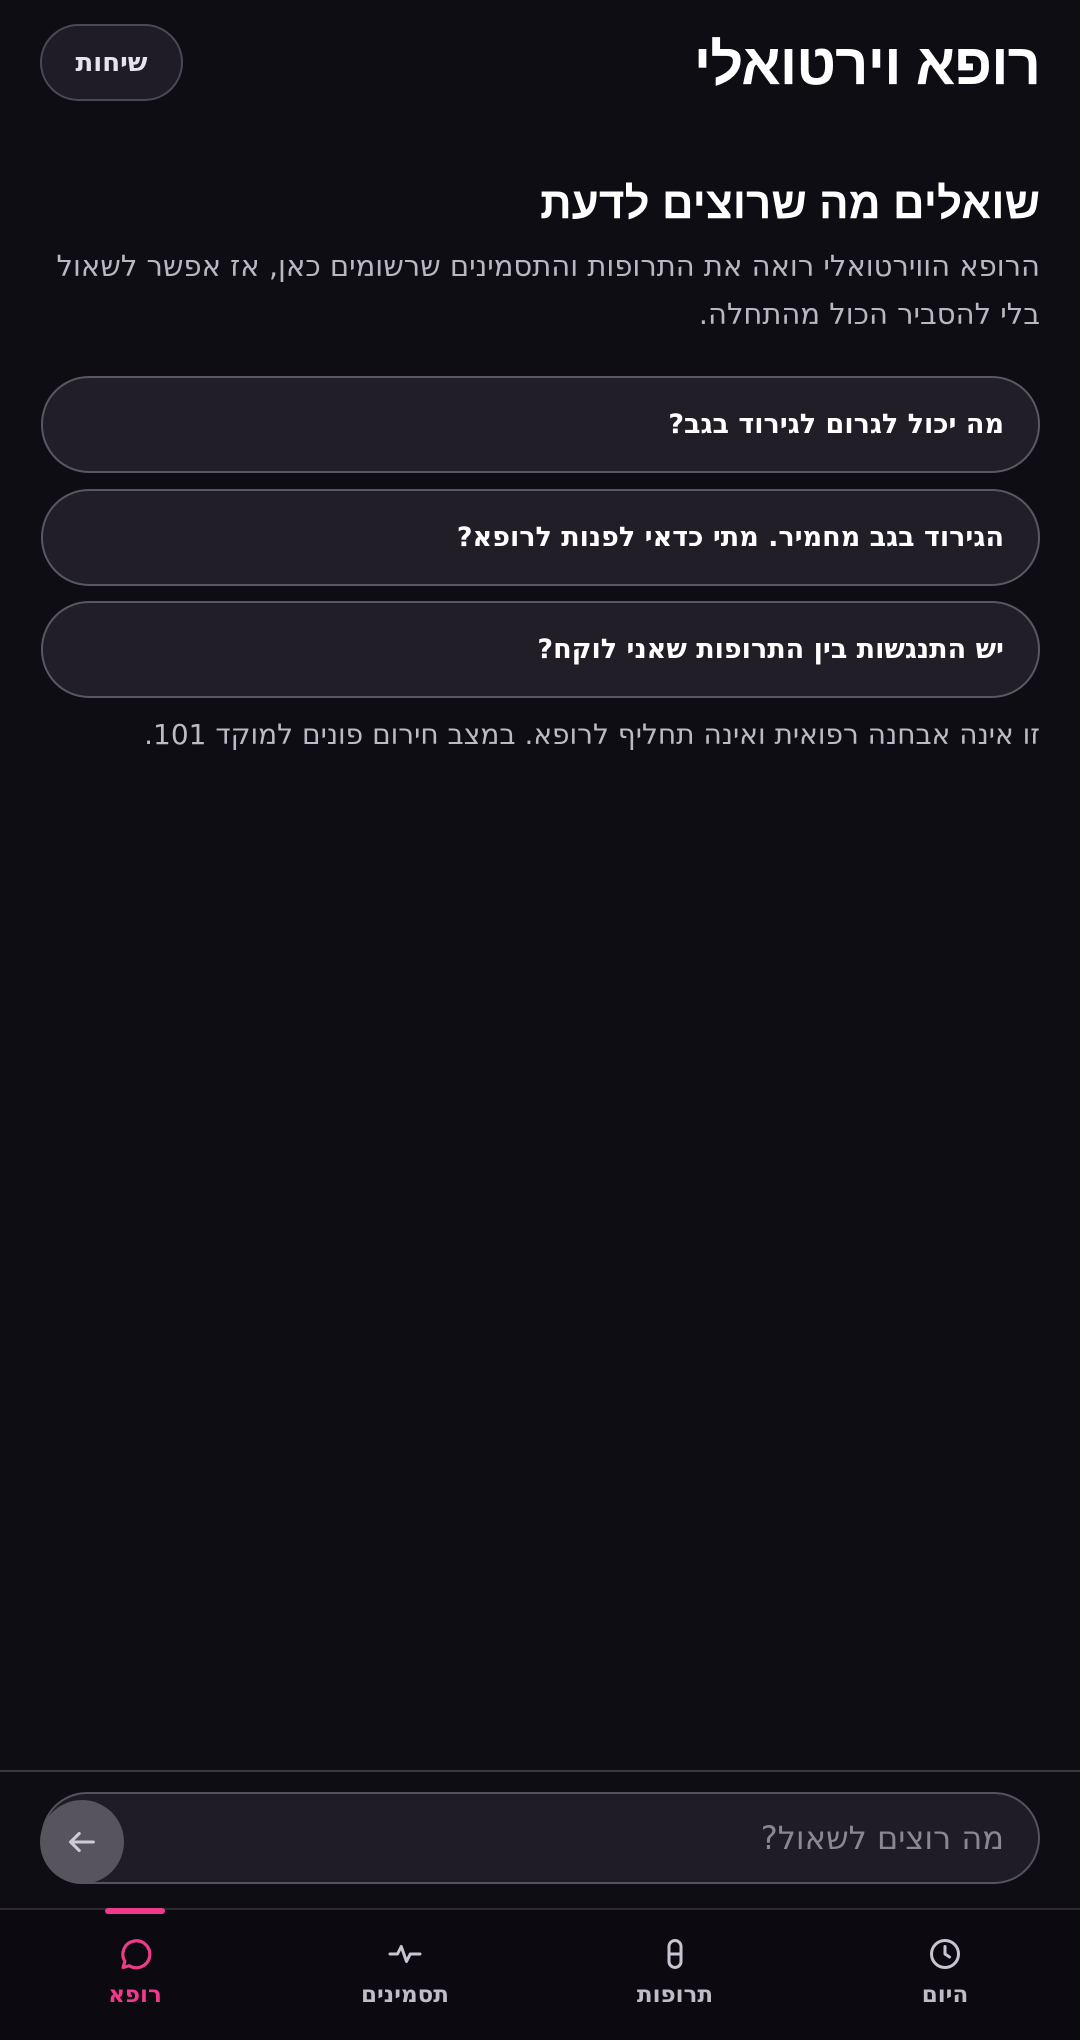 The height and width of the screenshot is (2040, 1080). I want to click on nav-item-doctor: רופא, so click(135, 1974).